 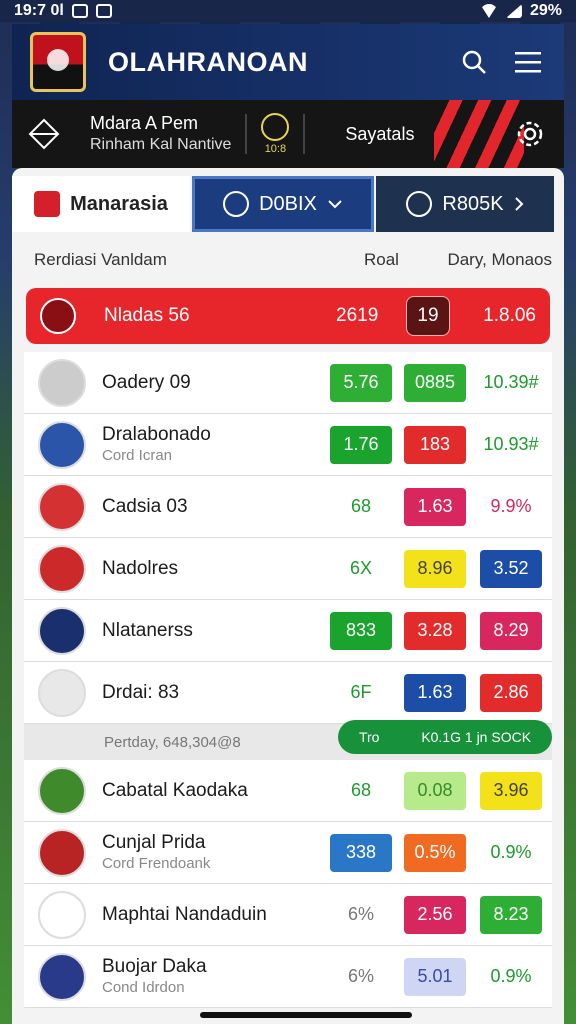 I want to click on row-meta: Nlatanerss, so click(x=216, y=630).